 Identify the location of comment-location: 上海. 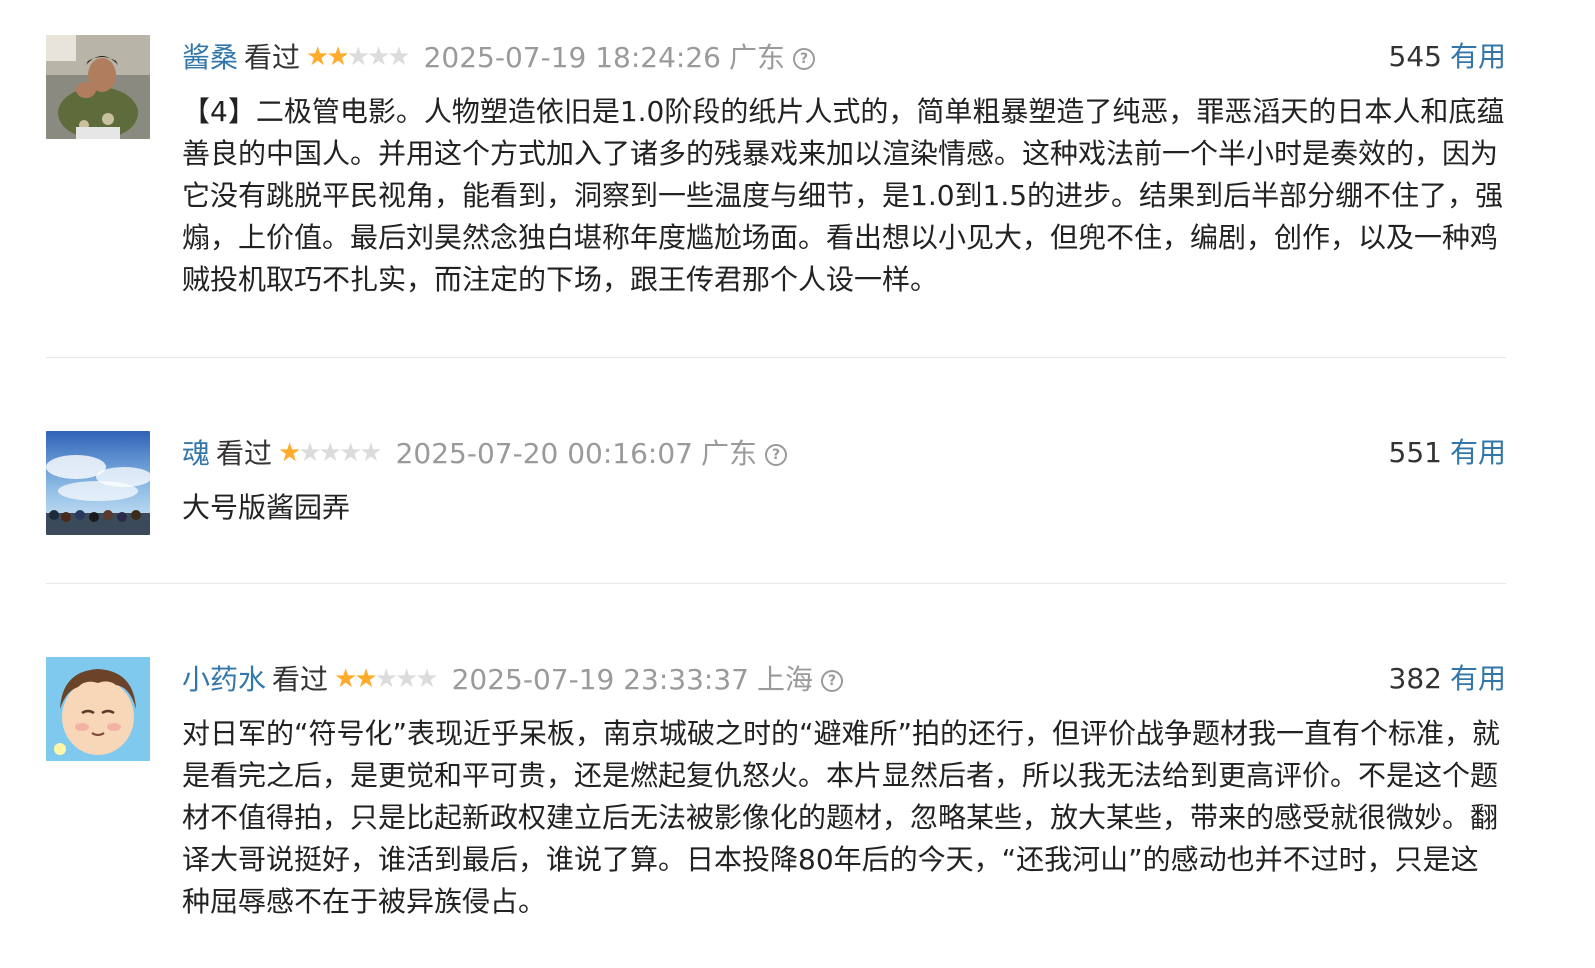
(784, 679).